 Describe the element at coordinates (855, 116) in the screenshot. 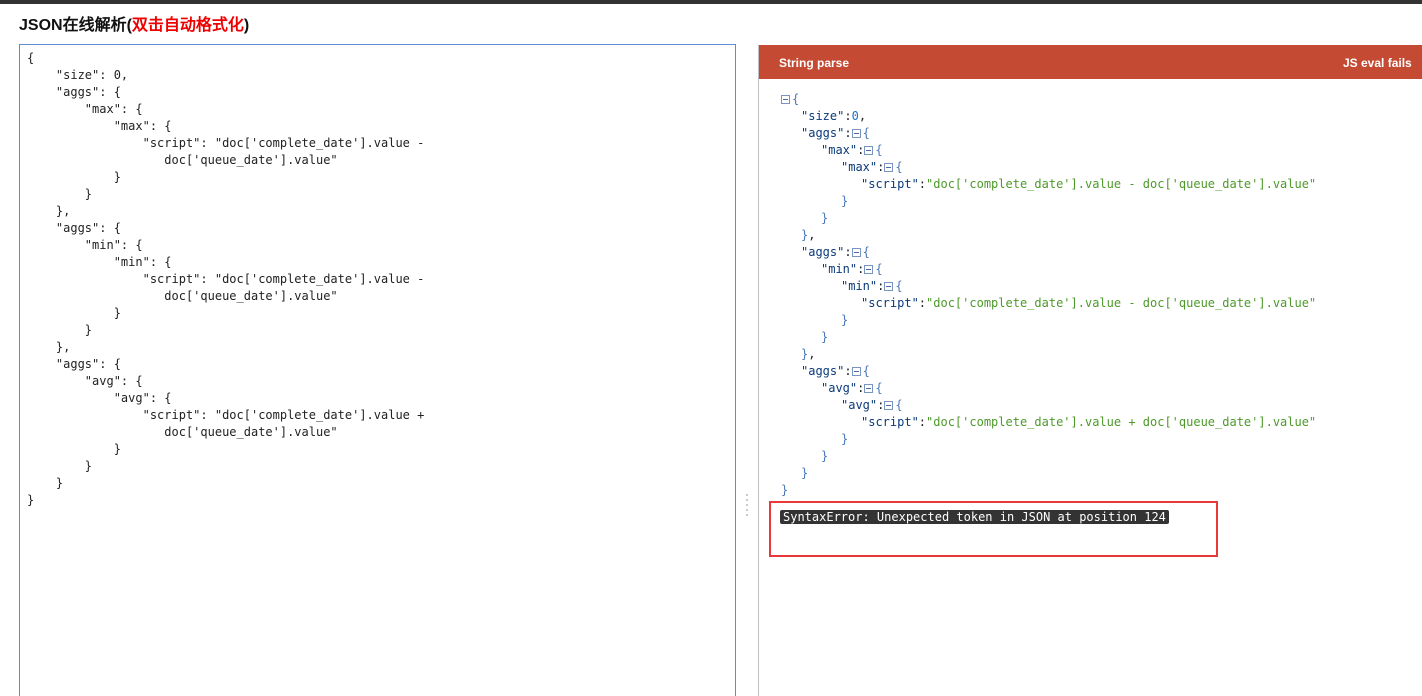

I see `tree-number-value: 0` at that location.